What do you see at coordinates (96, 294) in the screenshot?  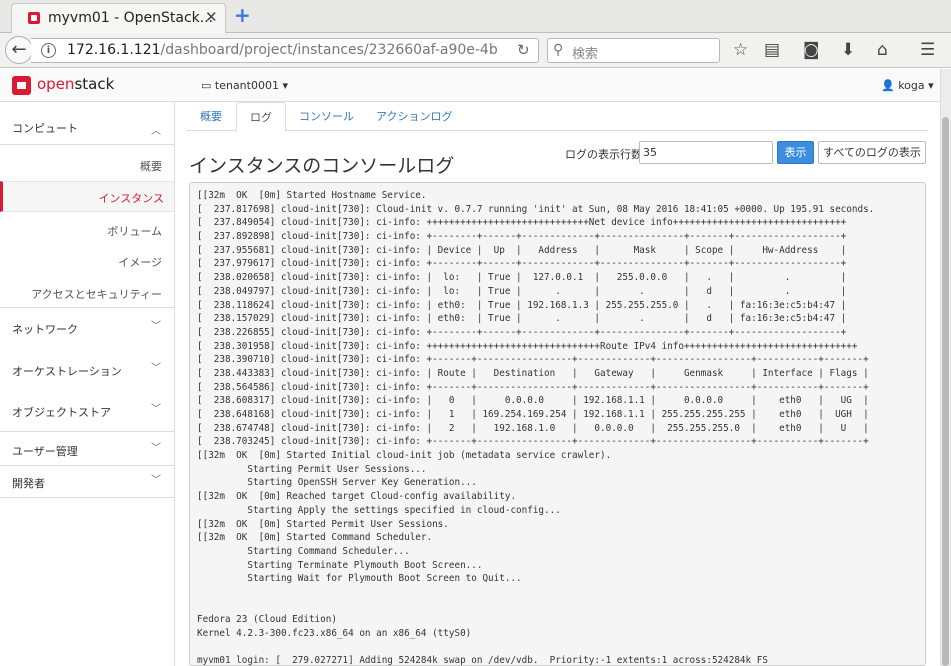 I see `sidebar-item-access-security: アクセスとセキュリティー` at bounding box center [96, 294].